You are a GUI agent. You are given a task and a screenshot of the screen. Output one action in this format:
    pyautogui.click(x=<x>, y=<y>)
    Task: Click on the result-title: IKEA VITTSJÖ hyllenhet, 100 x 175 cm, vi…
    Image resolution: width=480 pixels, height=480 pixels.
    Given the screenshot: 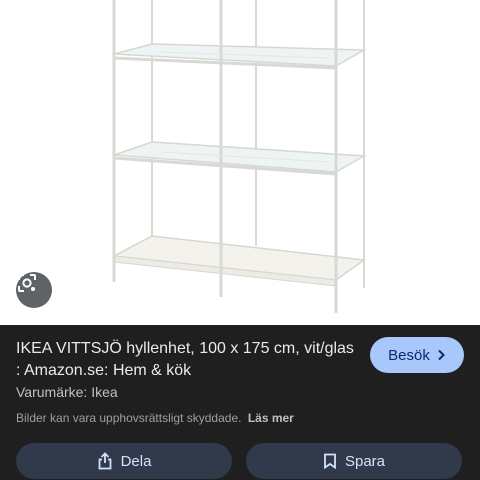 What is the action you would take?
    pyautogui.click(x=186, y=360)
    